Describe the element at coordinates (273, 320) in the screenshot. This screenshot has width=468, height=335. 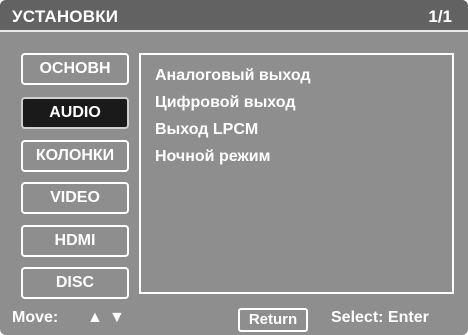
I see `return-button: Return` at that location.